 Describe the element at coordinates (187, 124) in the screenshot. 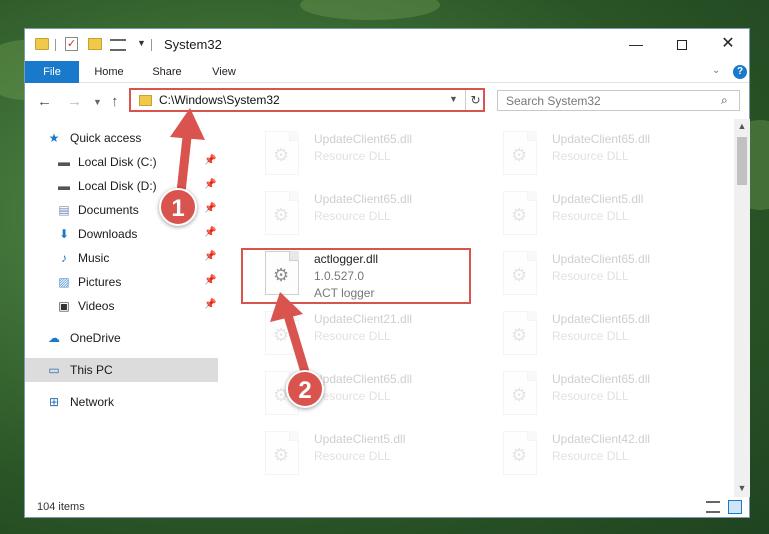

I see `arrow-one-head` at that location.